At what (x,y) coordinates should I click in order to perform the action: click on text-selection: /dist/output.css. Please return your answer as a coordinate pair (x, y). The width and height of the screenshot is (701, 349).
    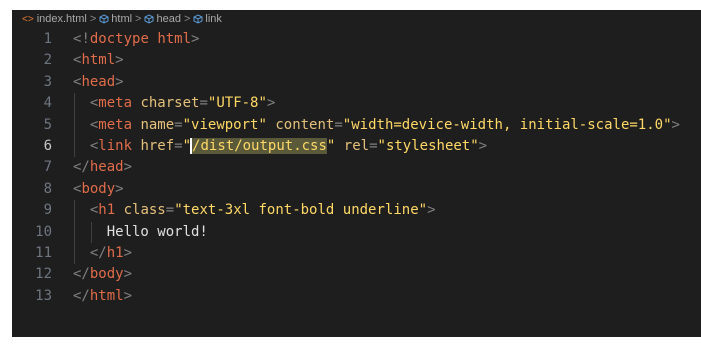
    Looking at the image, I should click on (258, 145).